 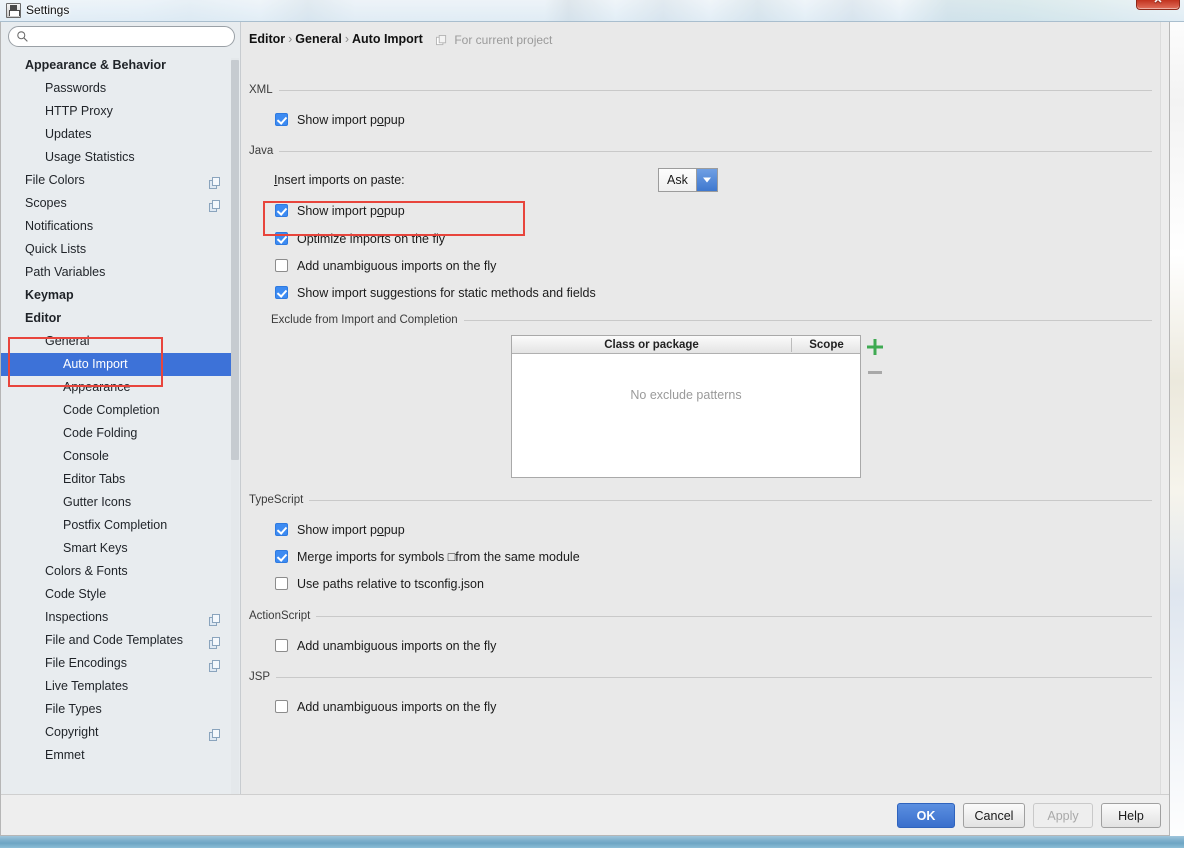 What do you see at coordinates (117, 65) in the screenshot?
I see `sidebar-item-appearance-behavior: Appearance & Behavior` at bounding box center [117, 65].